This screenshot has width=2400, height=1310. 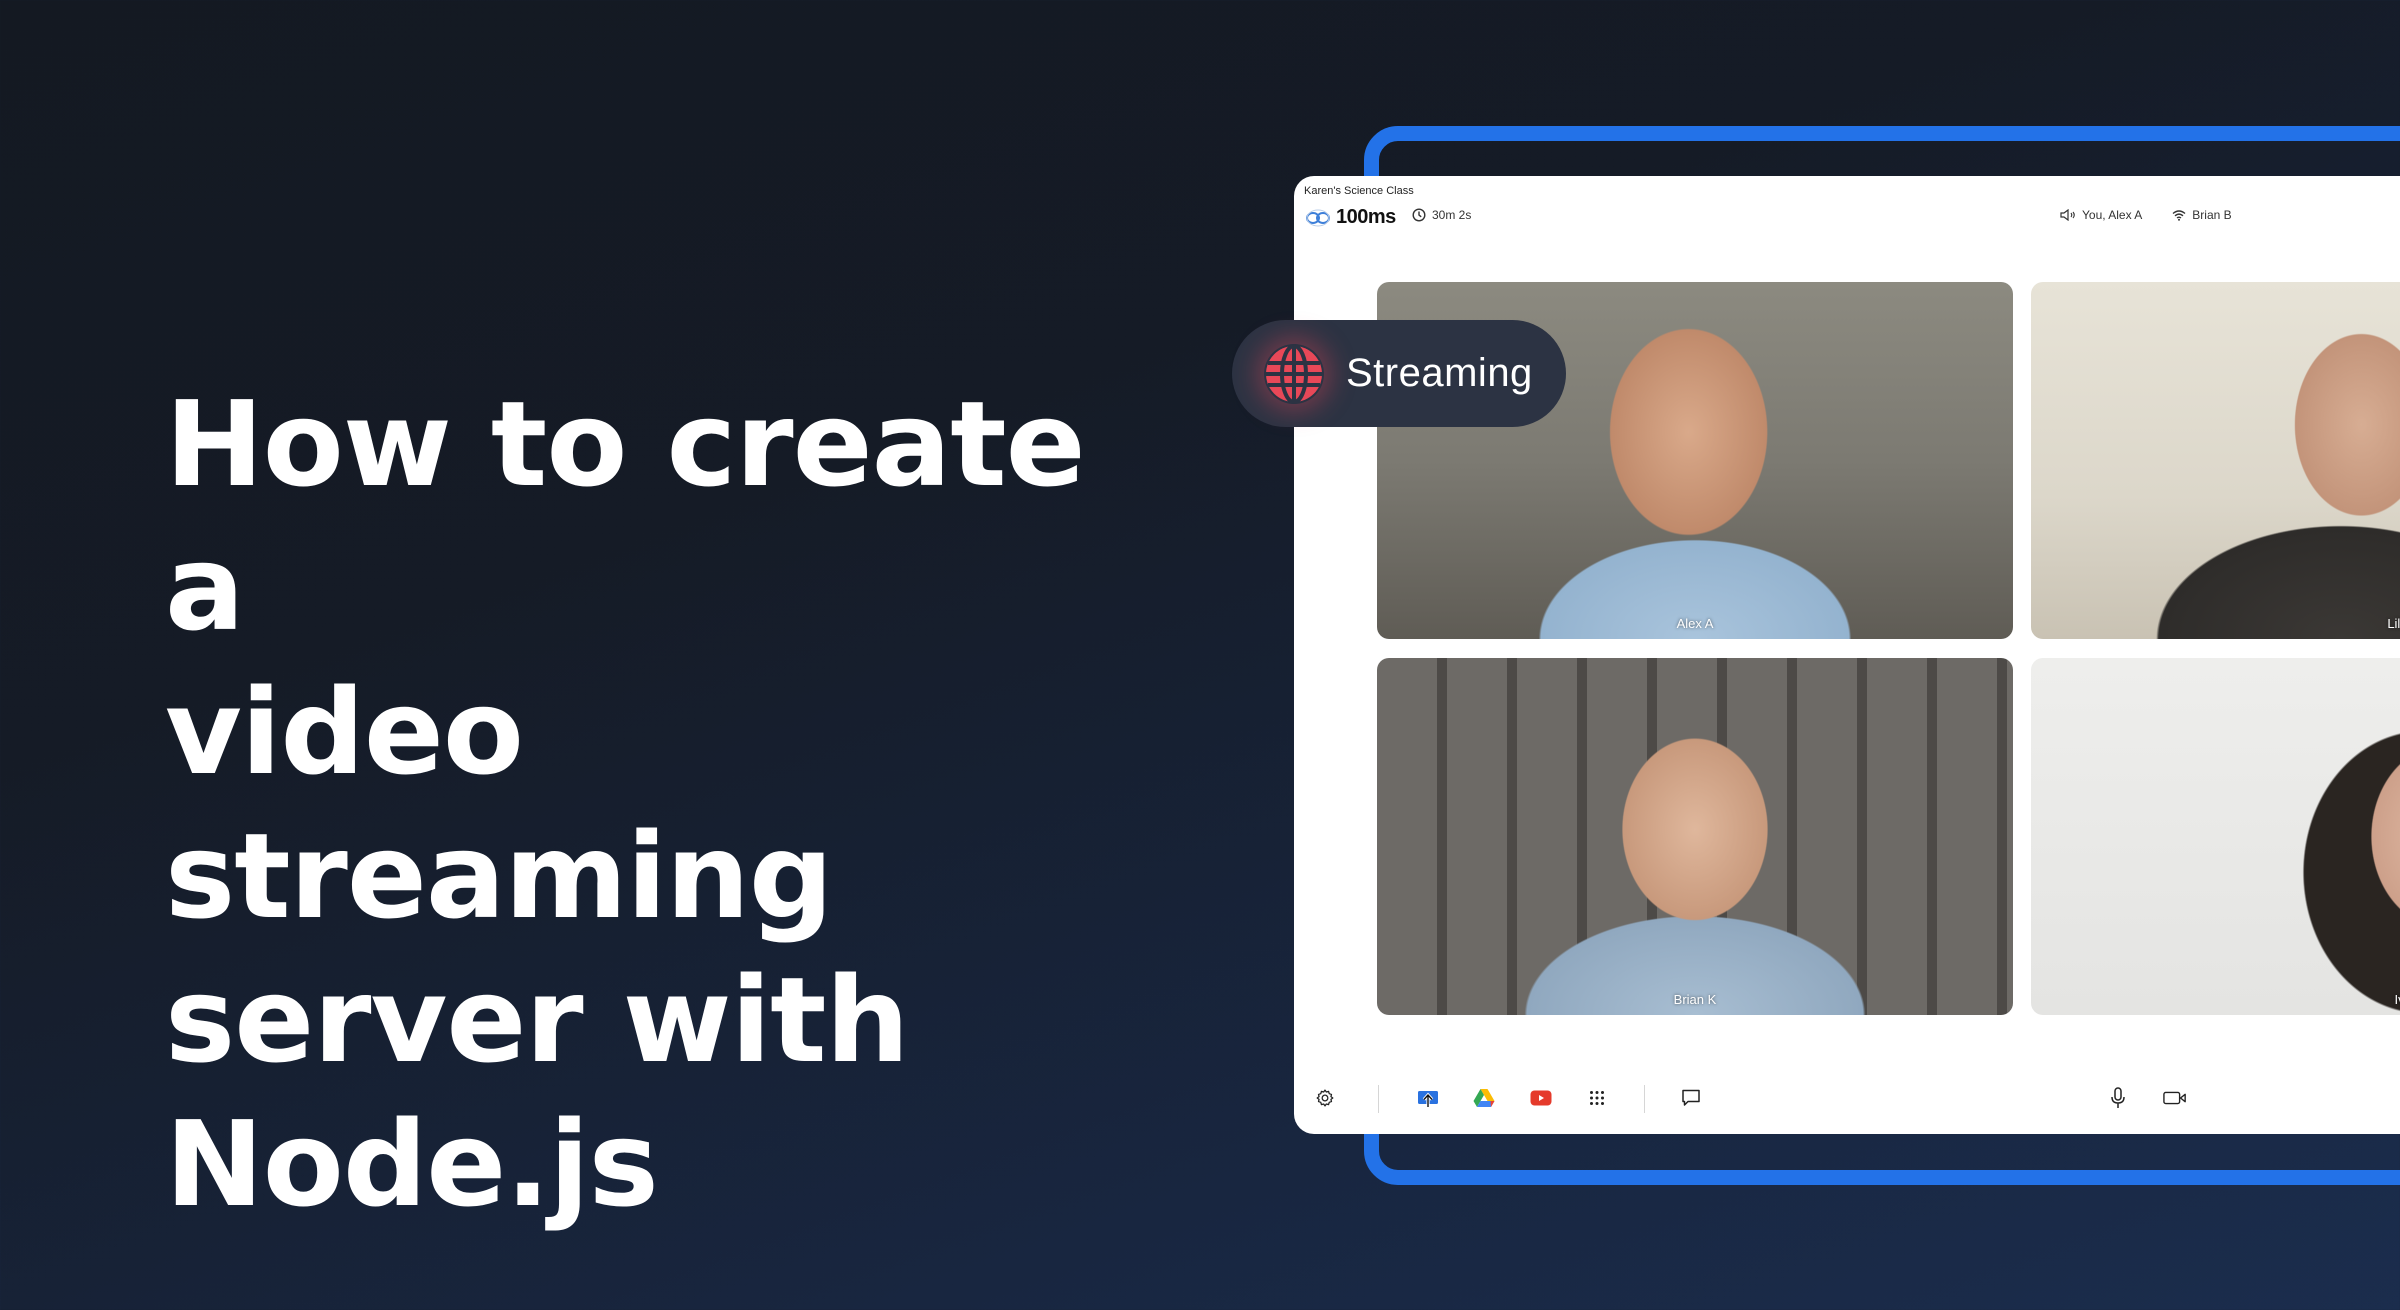 I want to click on speaker-icon, so click(x=2067, y=215).